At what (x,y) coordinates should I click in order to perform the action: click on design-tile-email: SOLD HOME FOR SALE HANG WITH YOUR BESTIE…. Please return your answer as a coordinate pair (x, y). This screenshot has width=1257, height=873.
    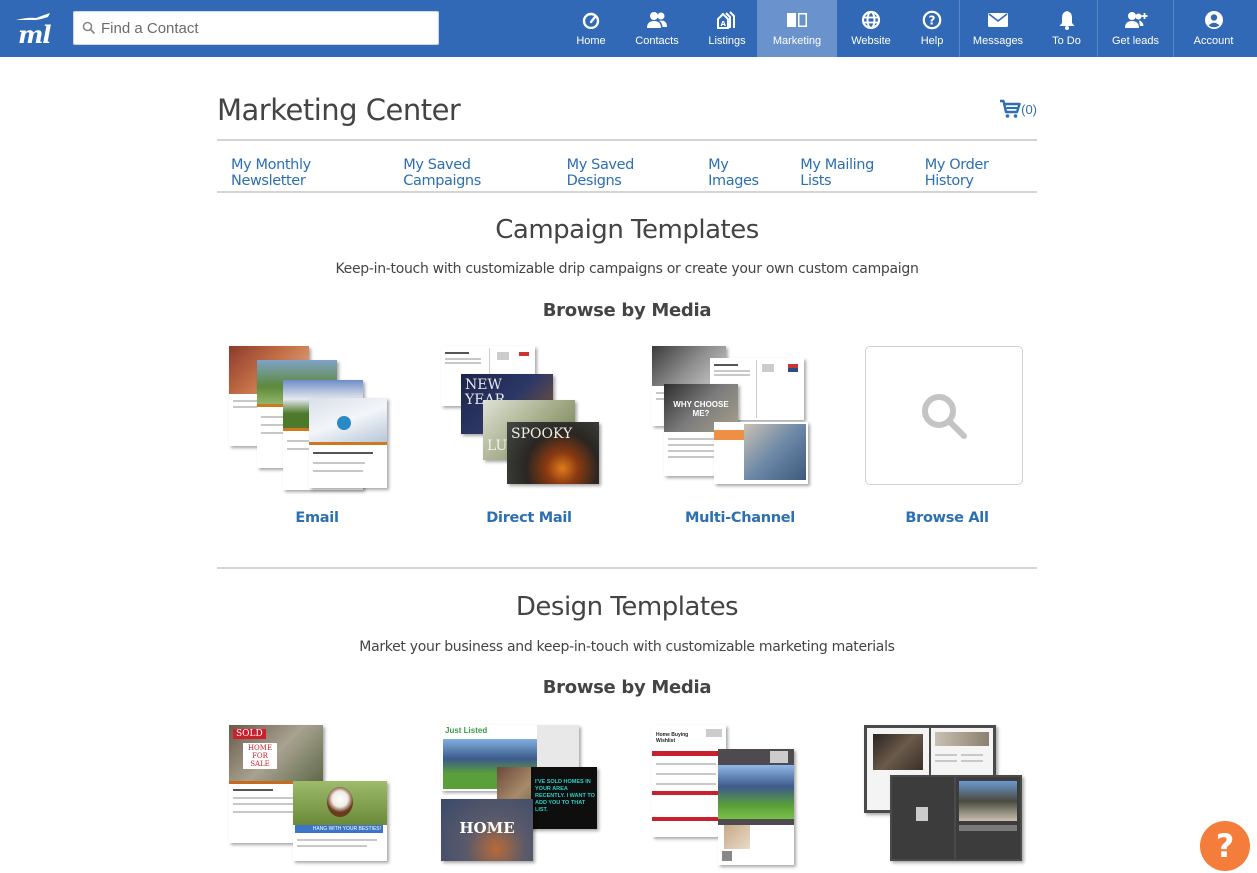
    Looking at the image, I should click on (317, 794).